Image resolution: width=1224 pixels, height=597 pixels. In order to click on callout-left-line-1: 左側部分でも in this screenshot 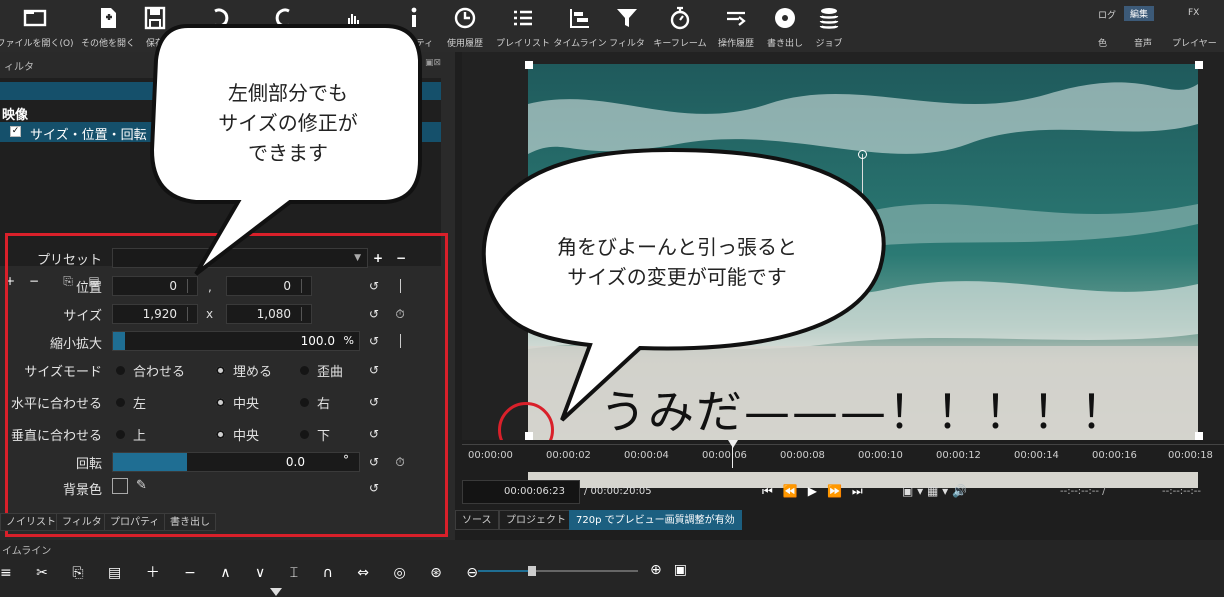, I will do `click(288, 93)`.